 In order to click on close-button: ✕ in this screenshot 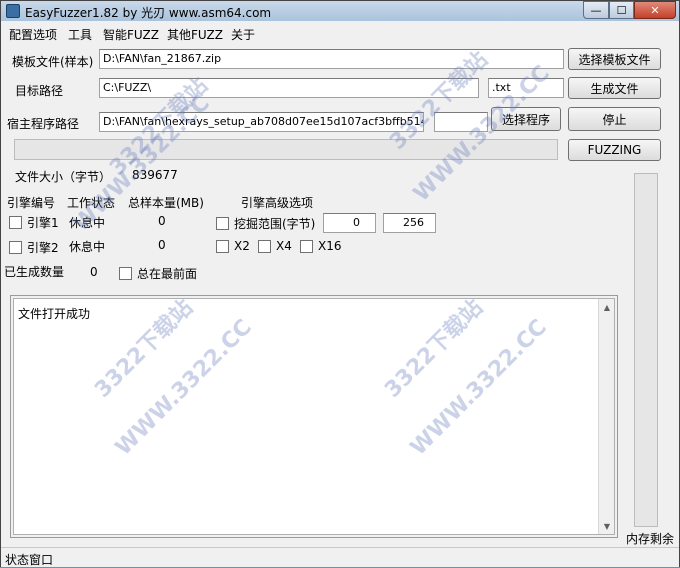, I will do `click(655, 10)`.